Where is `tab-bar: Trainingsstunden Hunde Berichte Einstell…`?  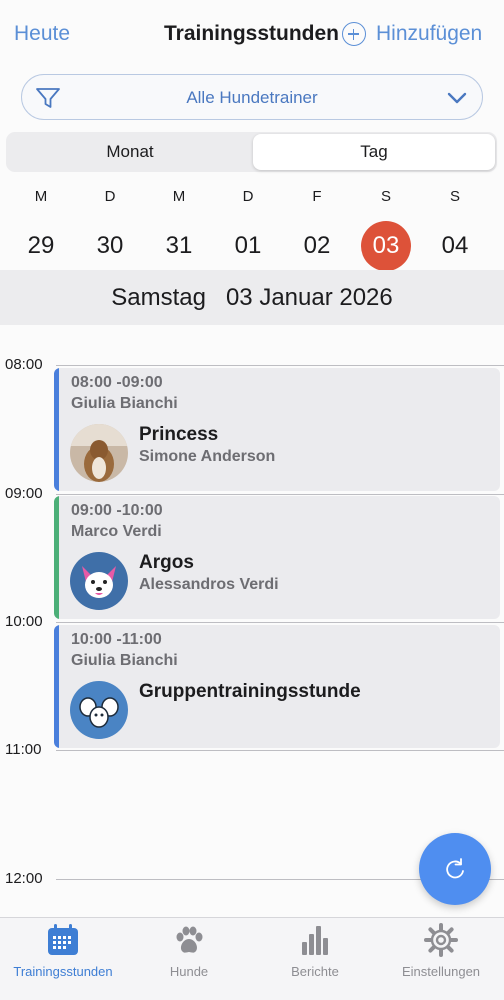
tab-bar: Trainingsstunden Hunde Berichte Einstell… is located at coordinates (252, 958).